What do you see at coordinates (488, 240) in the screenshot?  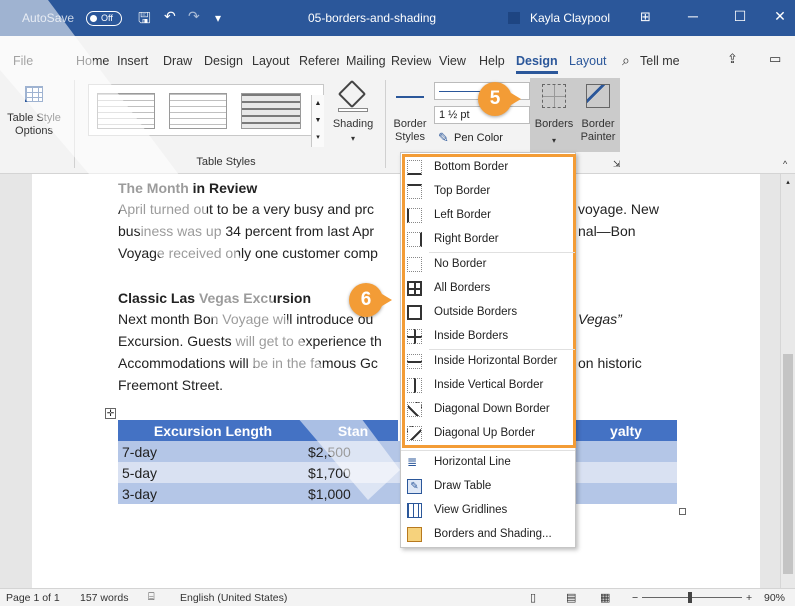 I see `menu-item-right-border: Right Border` at bounding box center [488, 240].